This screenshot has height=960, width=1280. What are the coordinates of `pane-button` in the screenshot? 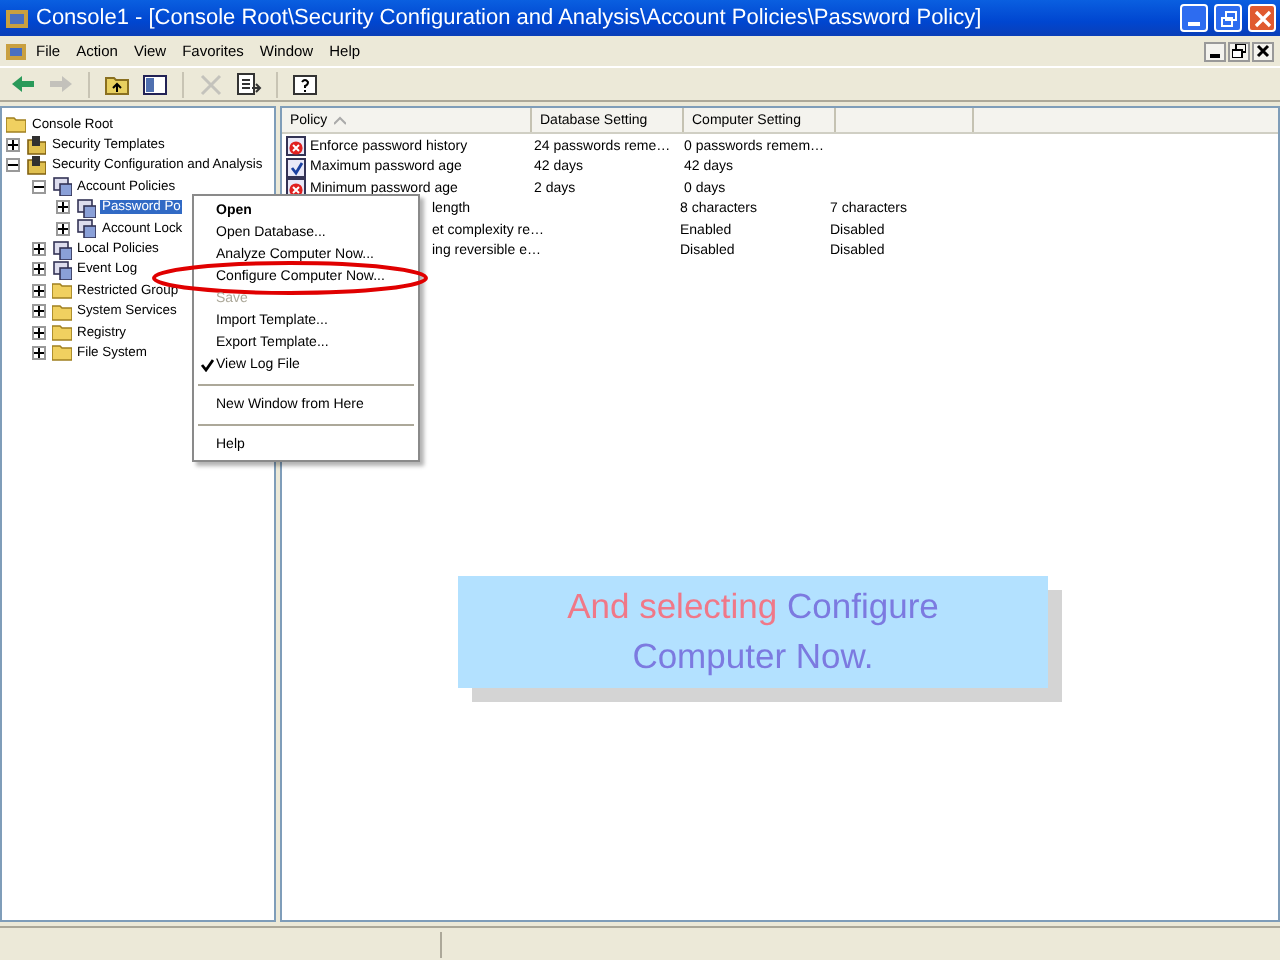 It's located at (155, 84).